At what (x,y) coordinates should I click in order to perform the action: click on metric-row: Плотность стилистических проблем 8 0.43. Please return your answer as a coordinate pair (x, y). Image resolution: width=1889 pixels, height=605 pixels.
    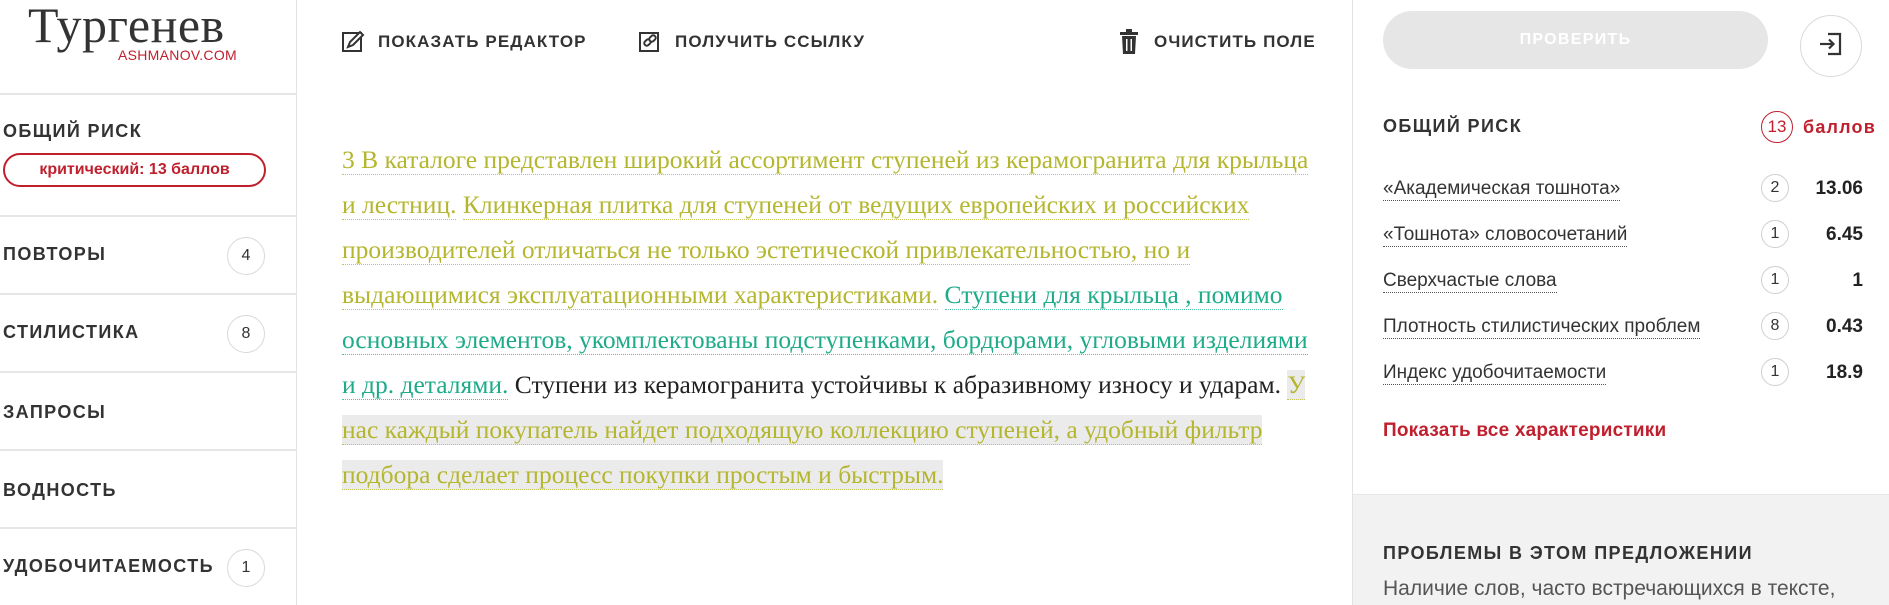
    Looking at the image, I should click on (1623, 329).